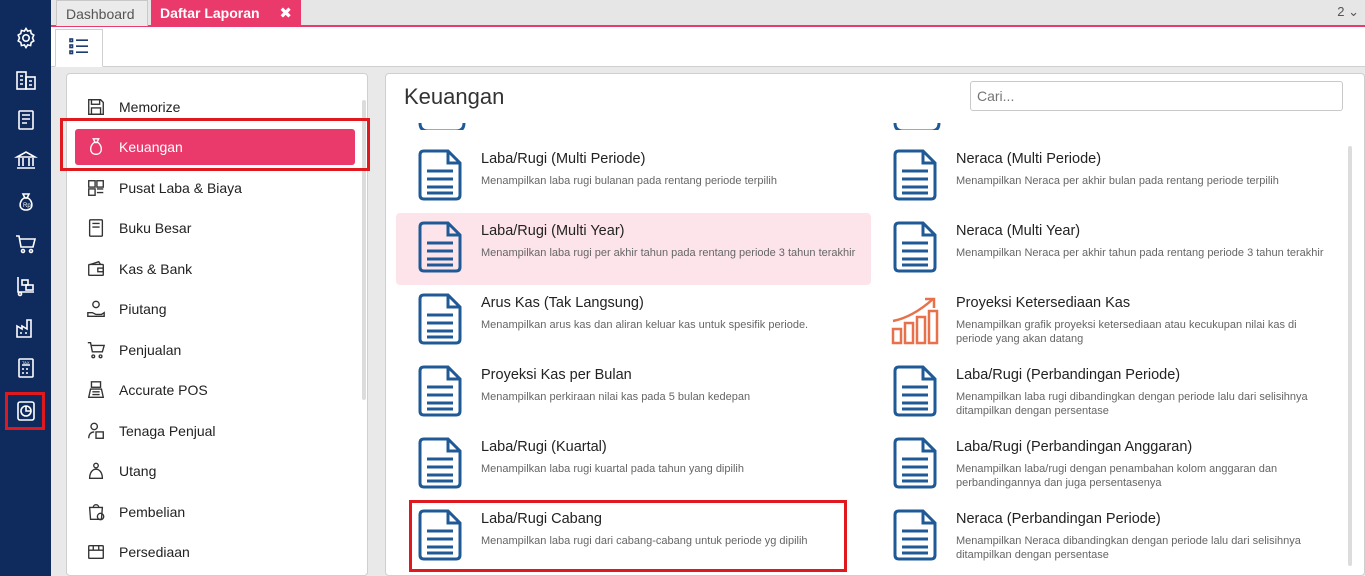 This screenshot has height=576, width=1365. Describe the element at coordinates (96, 512) in the screenshot. I see `purchase-icon` at that location.